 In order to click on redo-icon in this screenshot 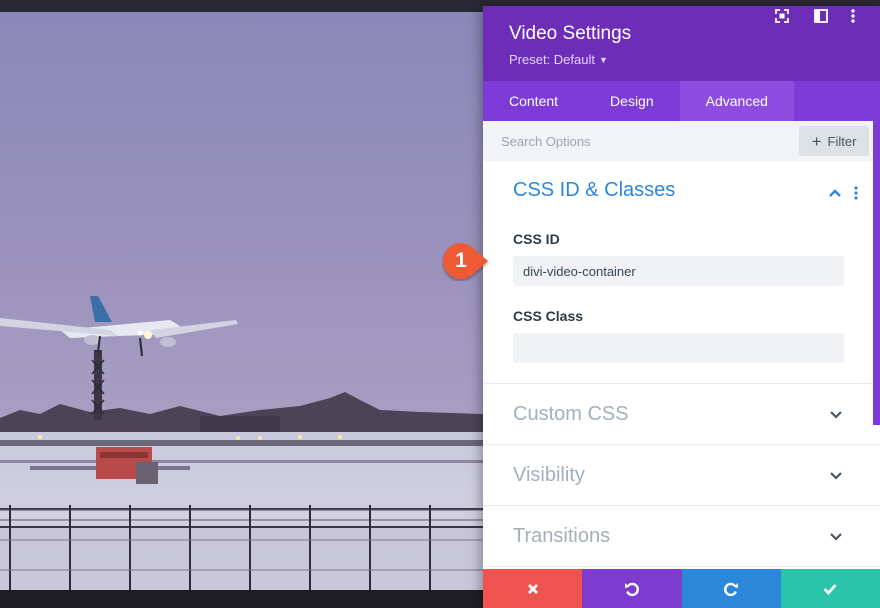, I will do `click(731, 589)`.